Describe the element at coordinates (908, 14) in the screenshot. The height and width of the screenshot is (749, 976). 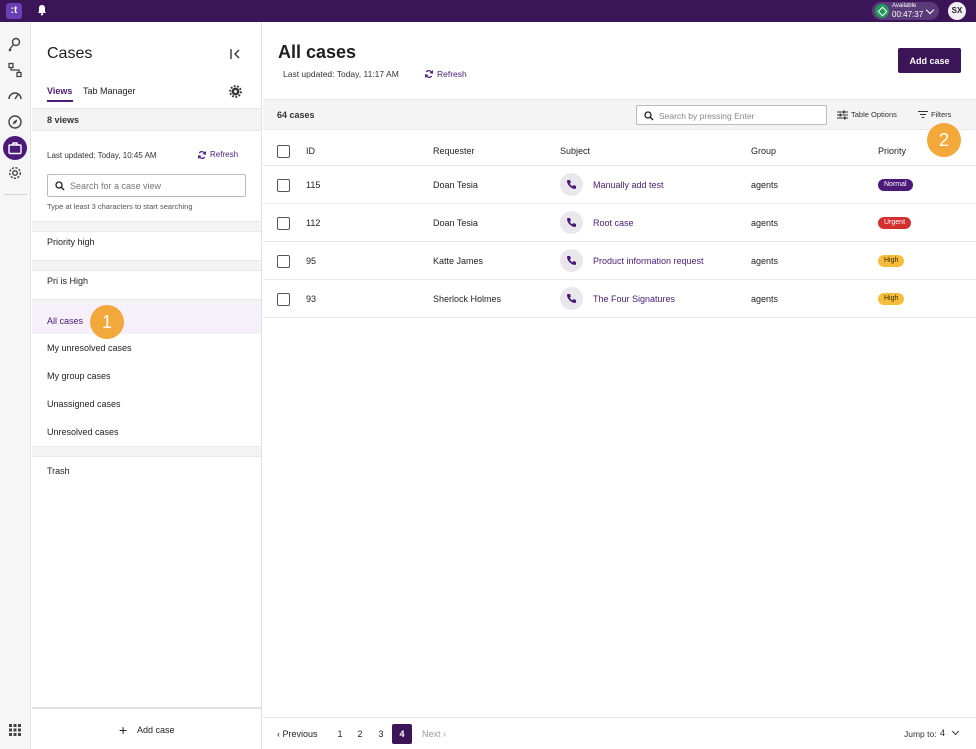
I see `status-timer: 00:47:37` at that location.